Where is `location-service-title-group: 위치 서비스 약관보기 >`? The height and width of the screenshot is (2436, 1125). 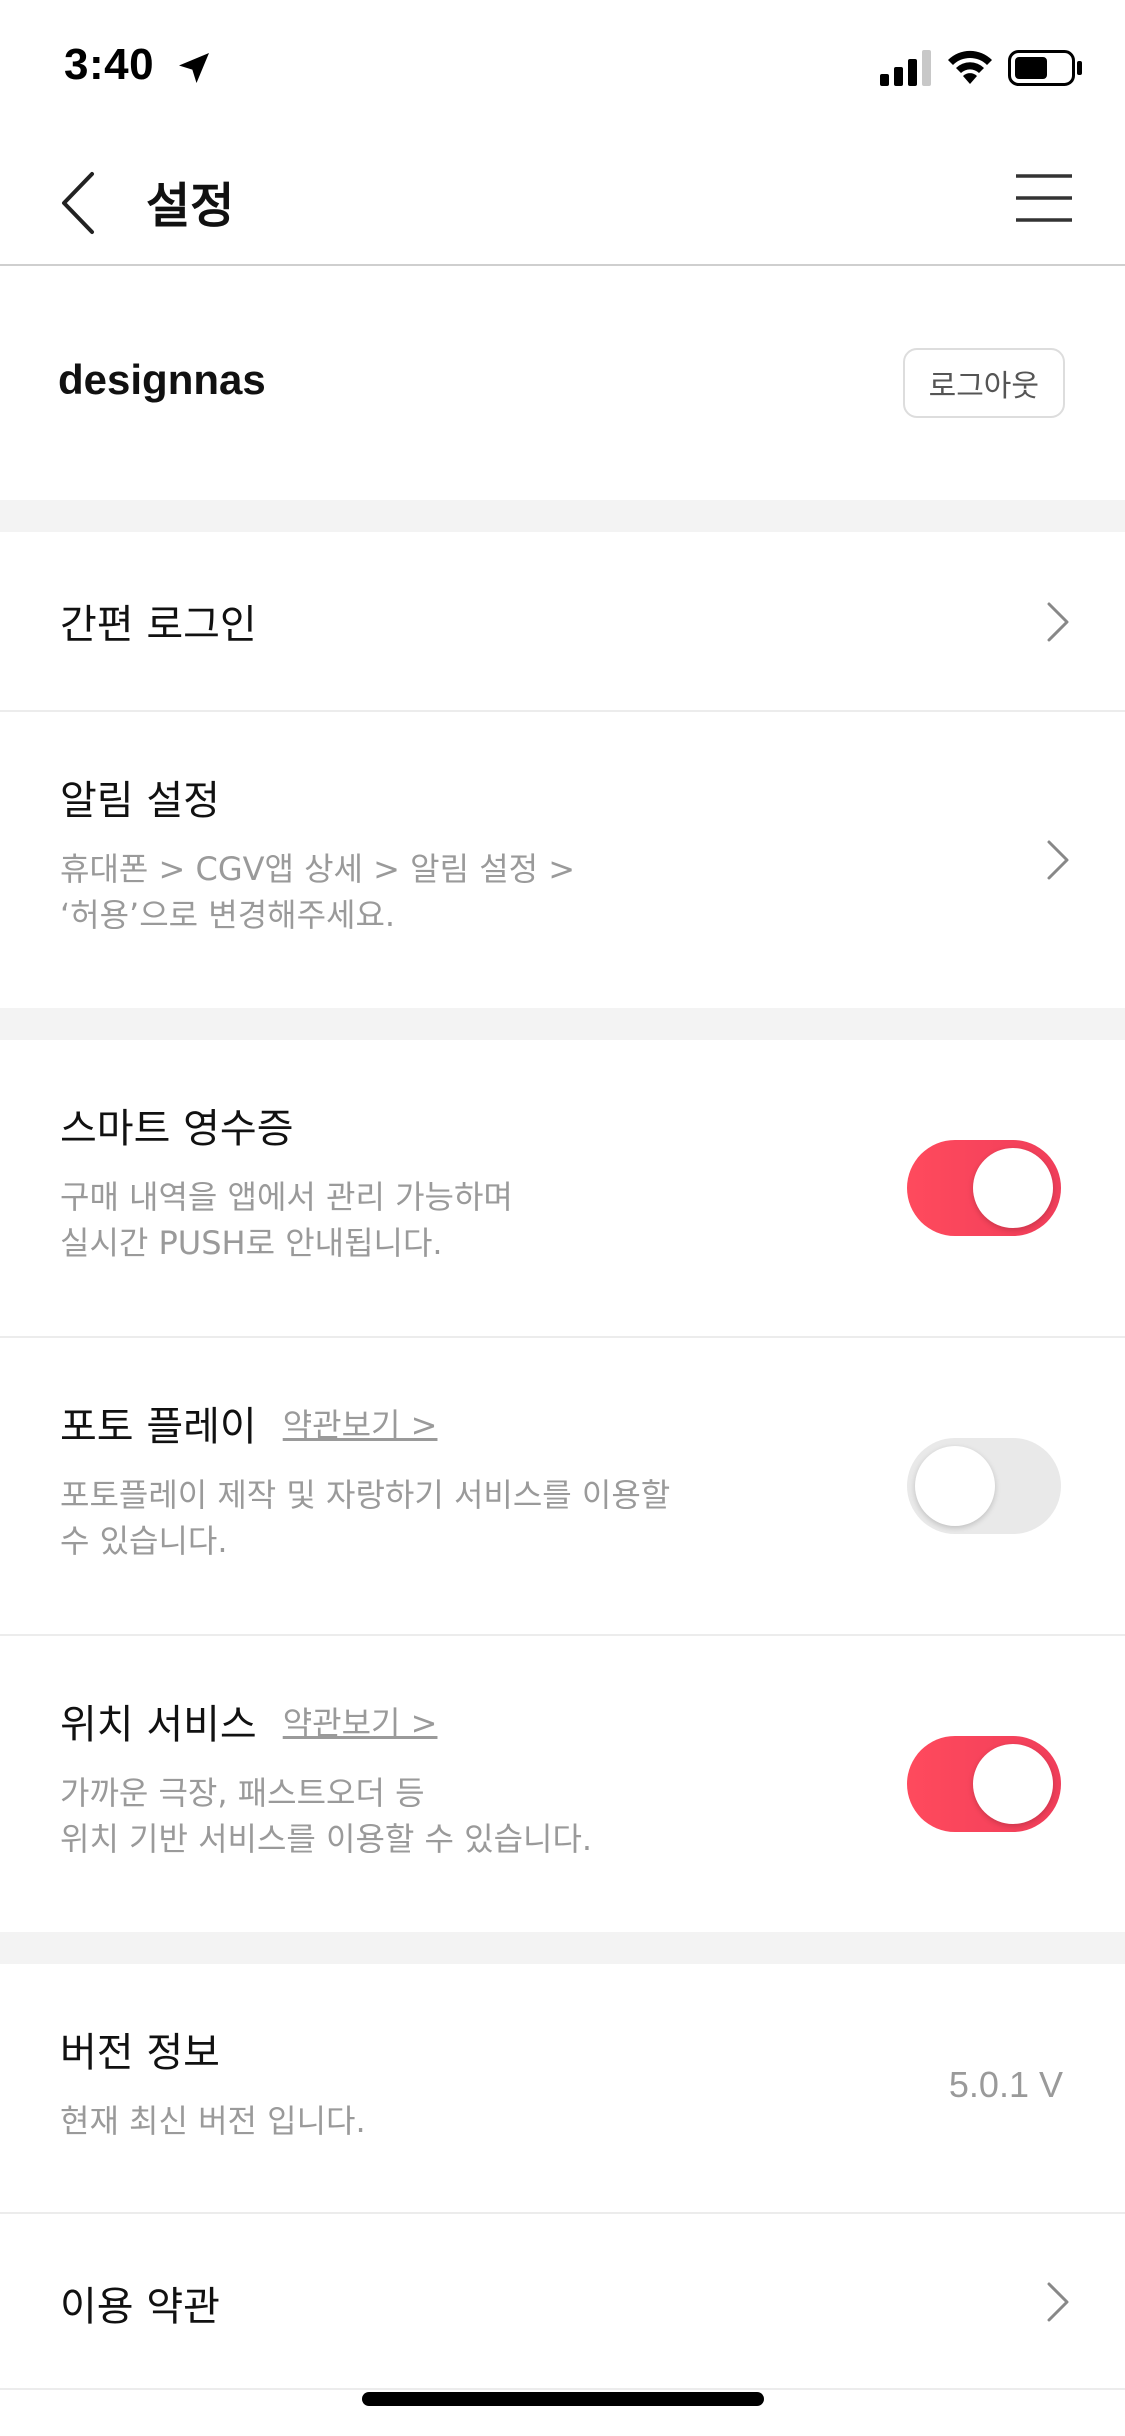 location-service-title-group: 위치 서비스 약관보기 > is located at coordinates (248, 1721).